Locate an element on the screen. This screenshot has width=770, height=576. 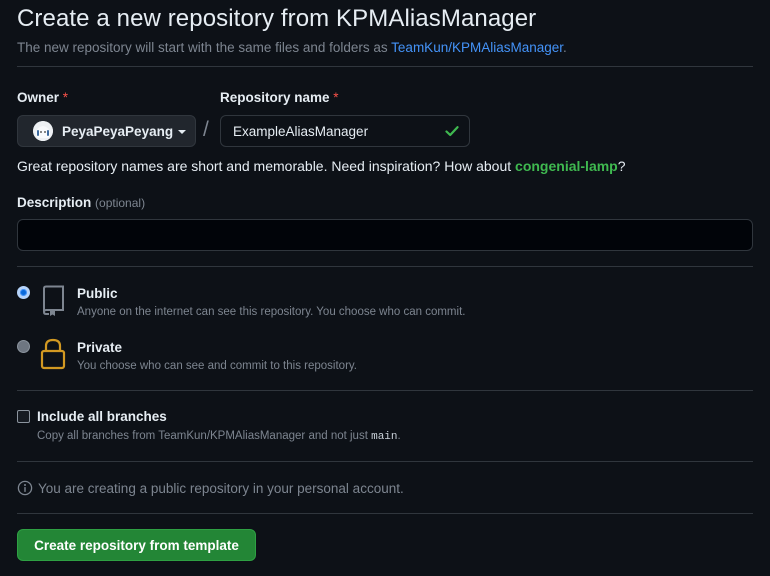
check-icon is located at coordinates (452, 131).